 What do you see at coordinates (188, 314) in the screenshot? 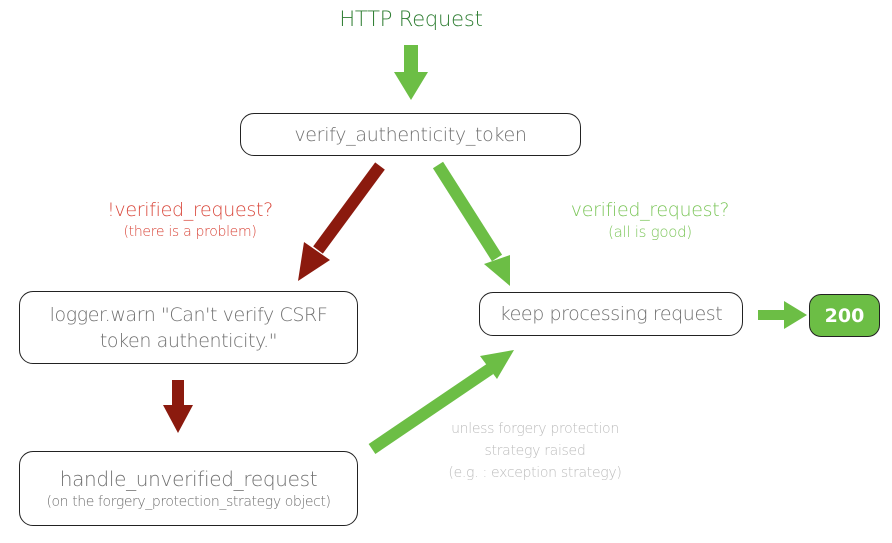
I see `logger-node-line1: logger.warn "Can't verify CSRF` at bounding box center [188, 314].